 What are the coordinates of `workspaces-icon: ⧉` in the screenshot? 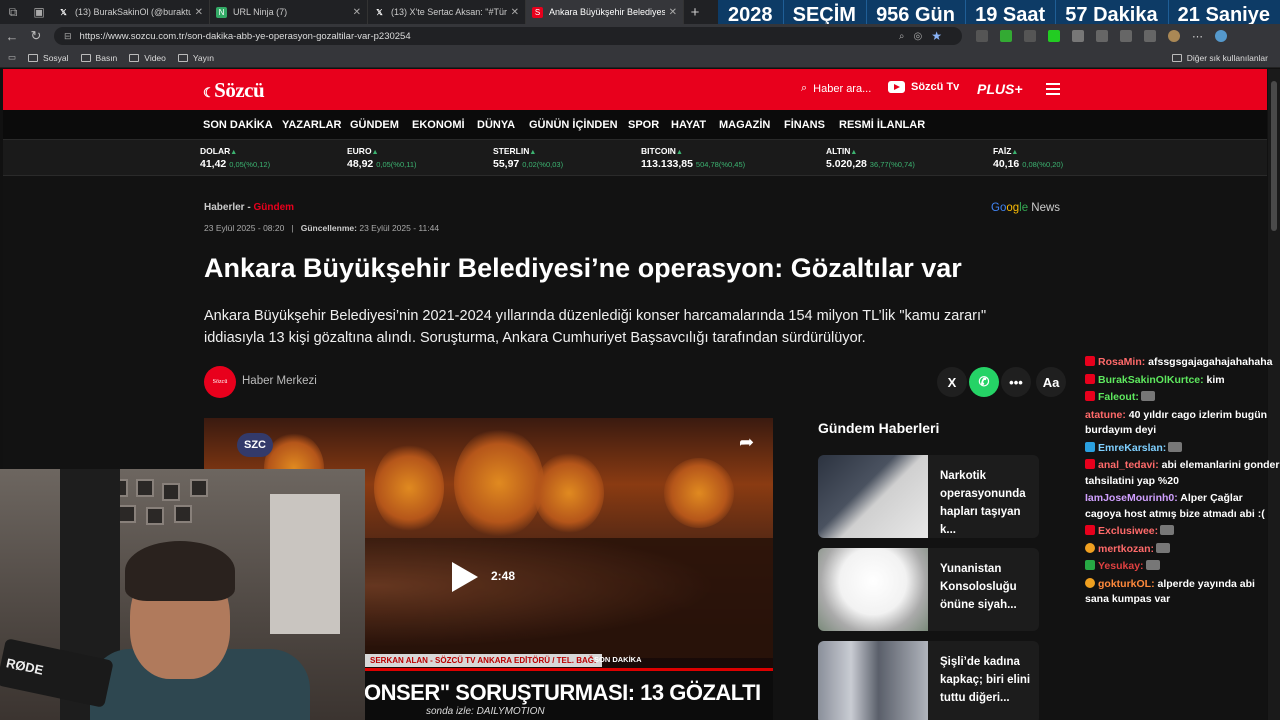 It's located at (13, 12).